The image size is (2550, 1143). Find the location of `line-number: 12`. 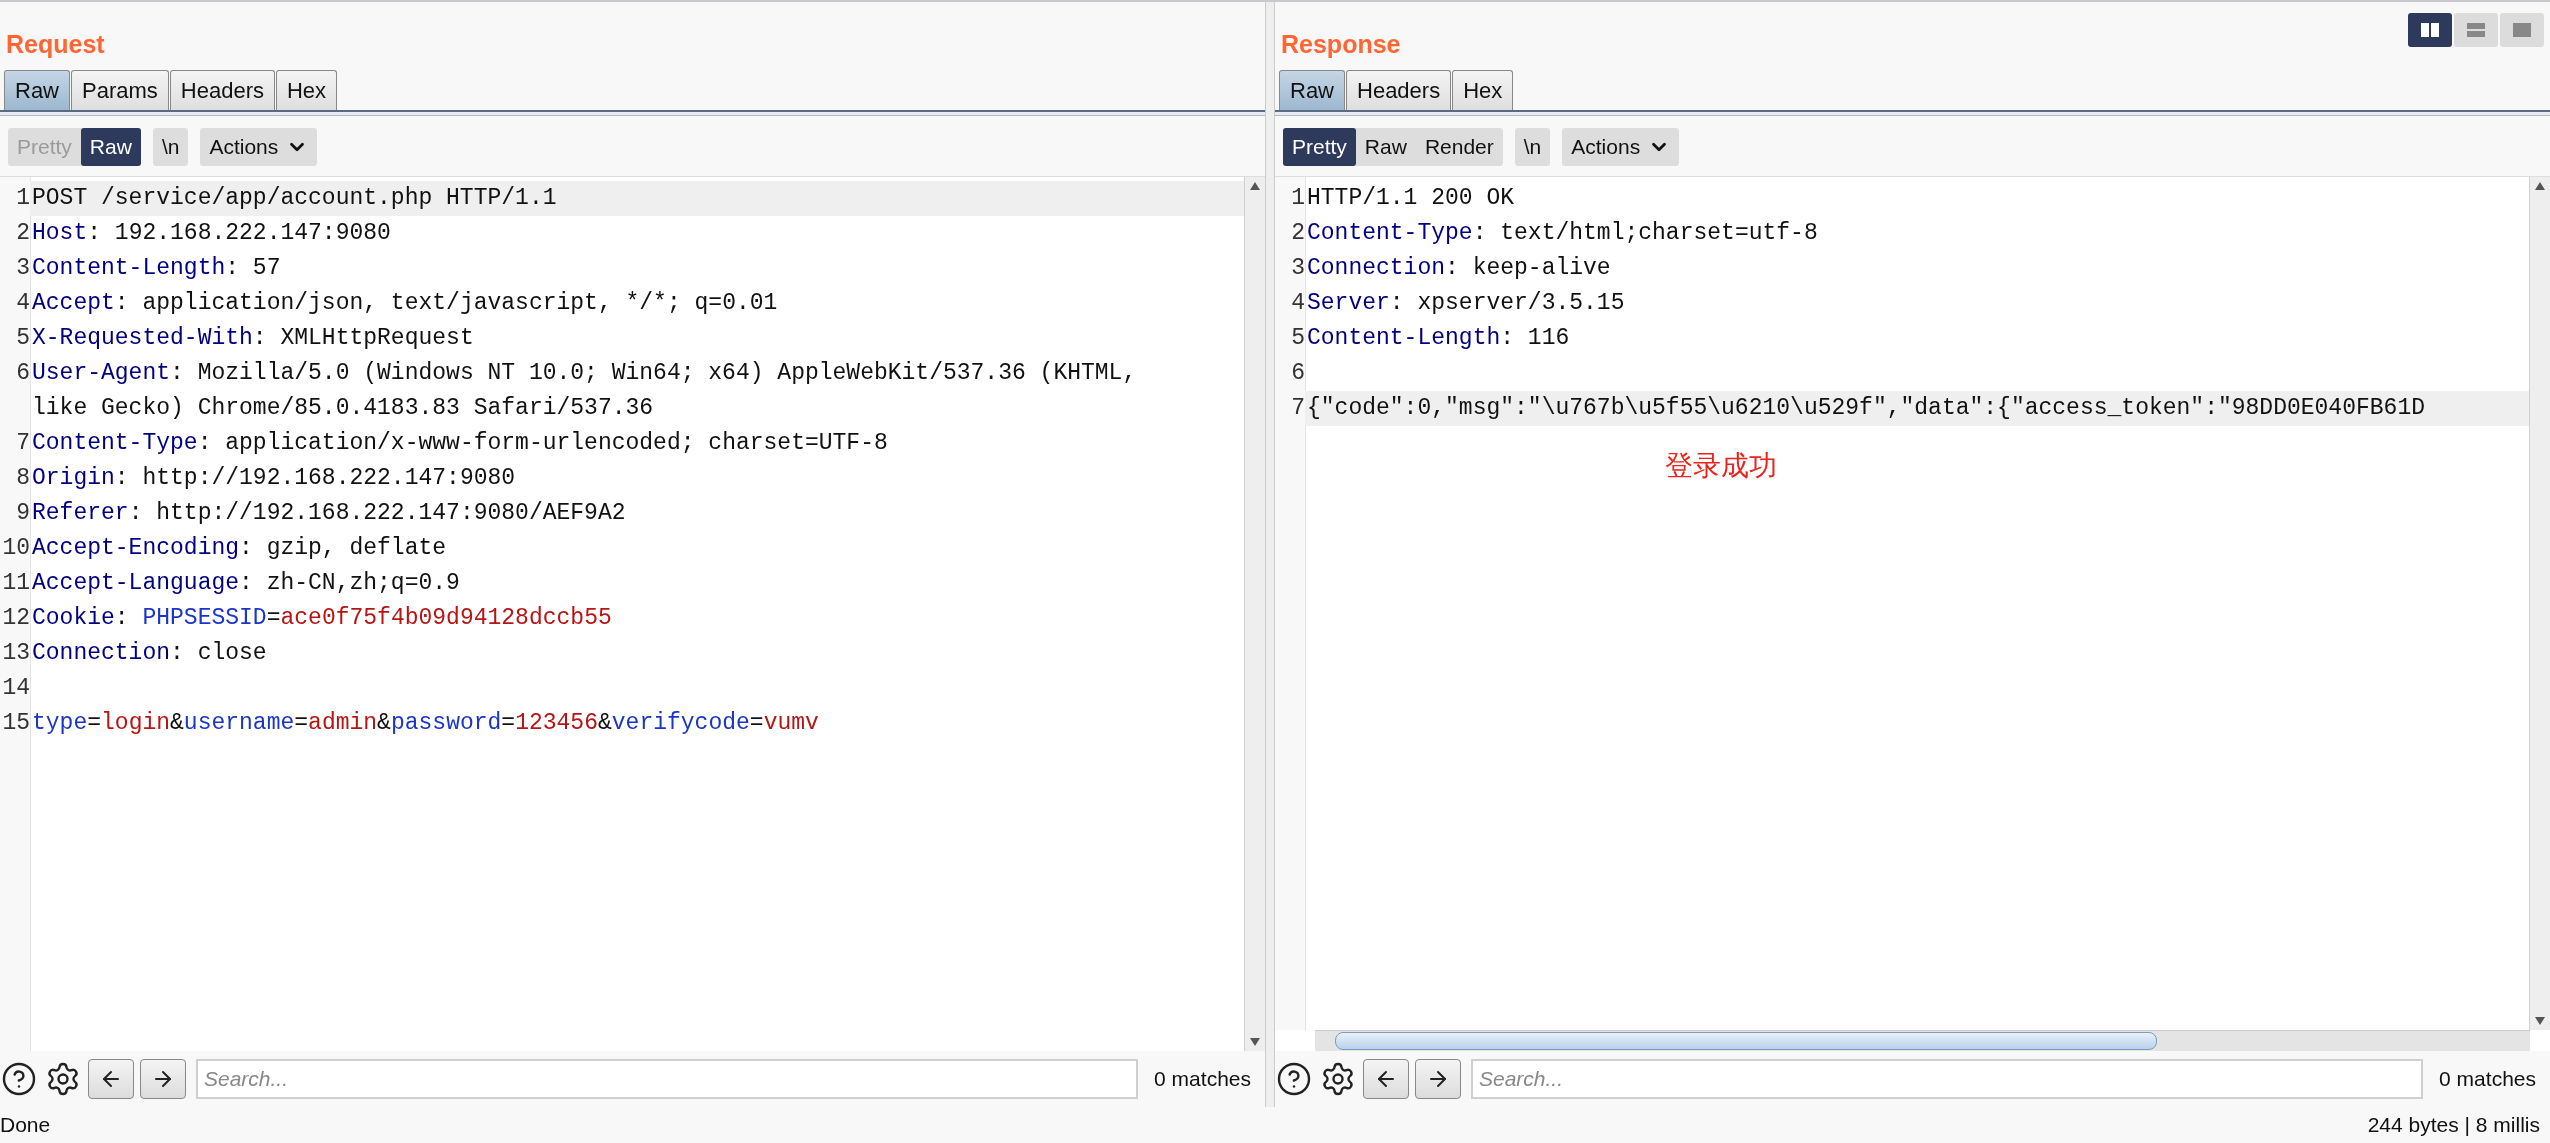

line-number: 12 is located at coordinates (15, 618).